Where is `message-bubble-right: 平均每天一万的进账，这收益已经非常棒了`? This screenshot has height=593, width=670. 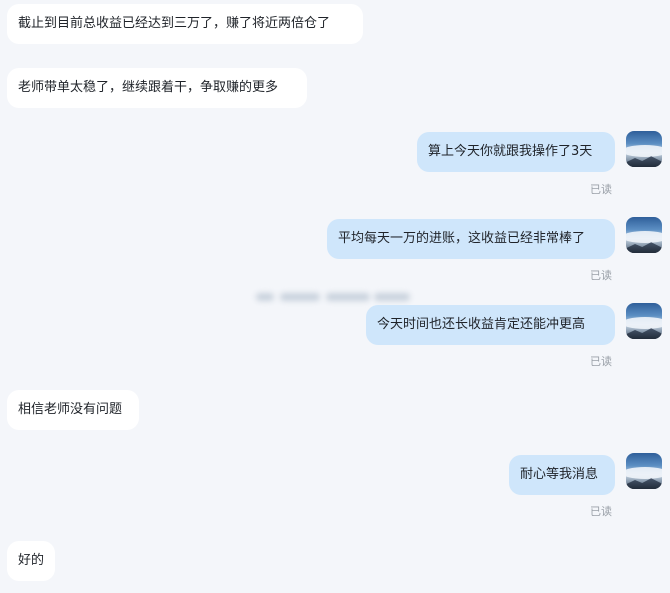
message-bubble-right: 平均每天一万的进账，这收益已经非常棒了 is located at coordinates (471, 239).